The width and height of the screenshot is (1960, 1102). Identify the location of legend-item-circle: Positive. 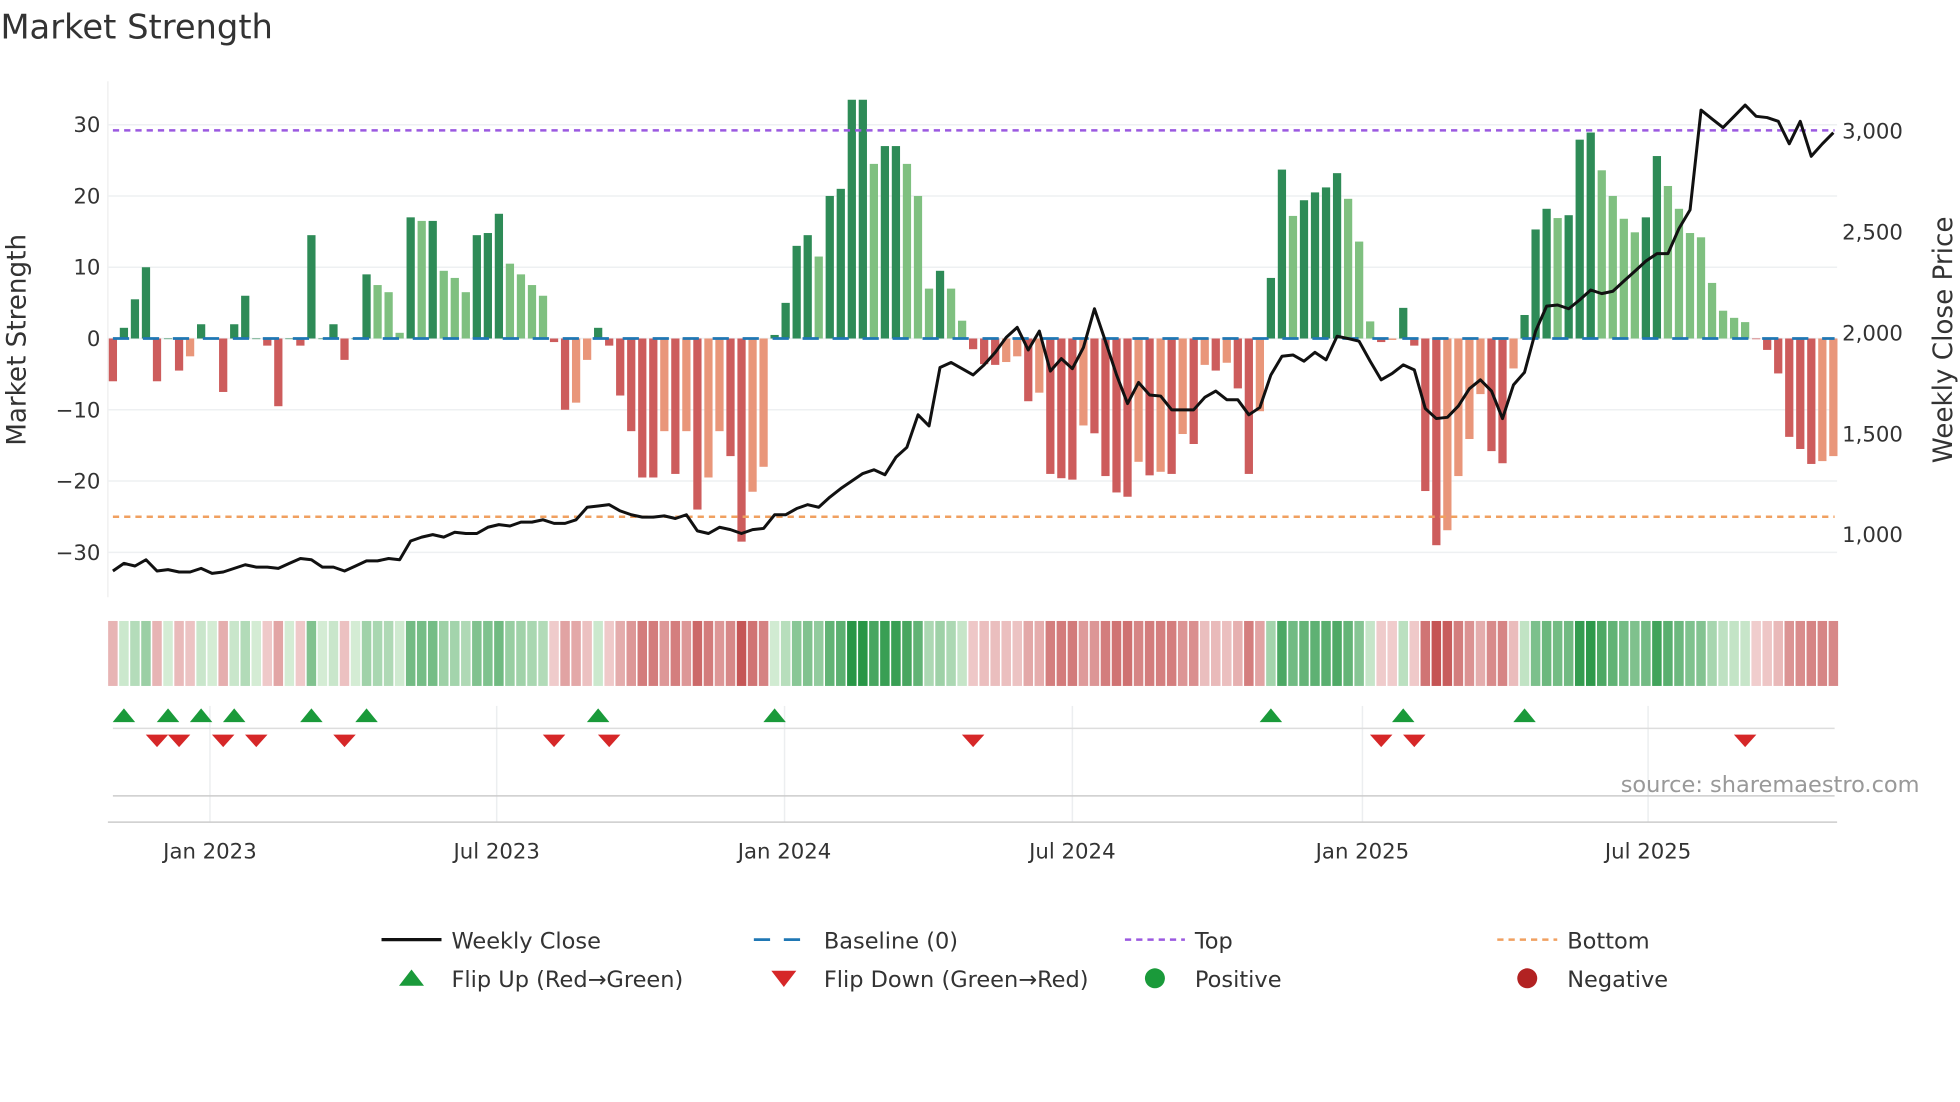
(1213, 980).